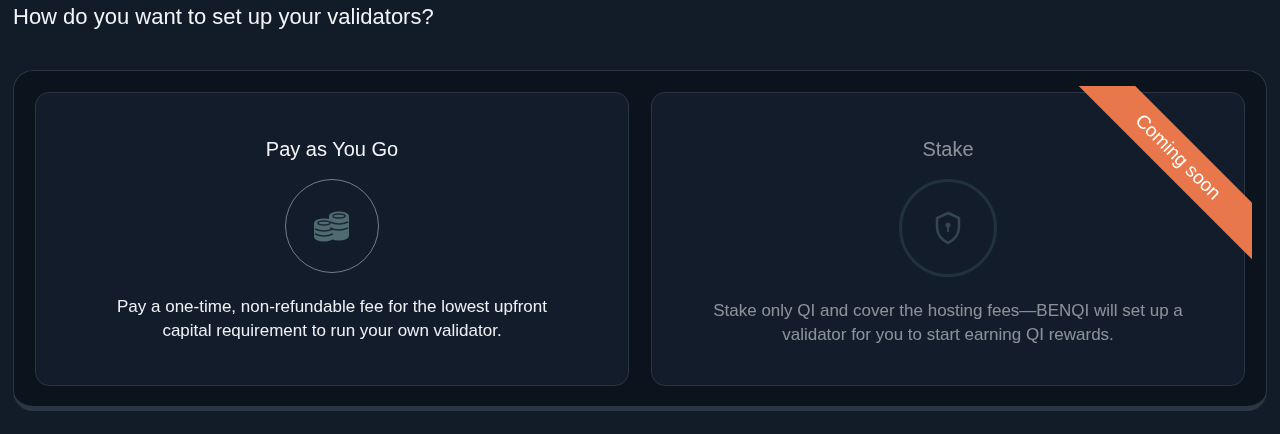  I want to click on option-title: Pay as You Go, so click(332, 149).